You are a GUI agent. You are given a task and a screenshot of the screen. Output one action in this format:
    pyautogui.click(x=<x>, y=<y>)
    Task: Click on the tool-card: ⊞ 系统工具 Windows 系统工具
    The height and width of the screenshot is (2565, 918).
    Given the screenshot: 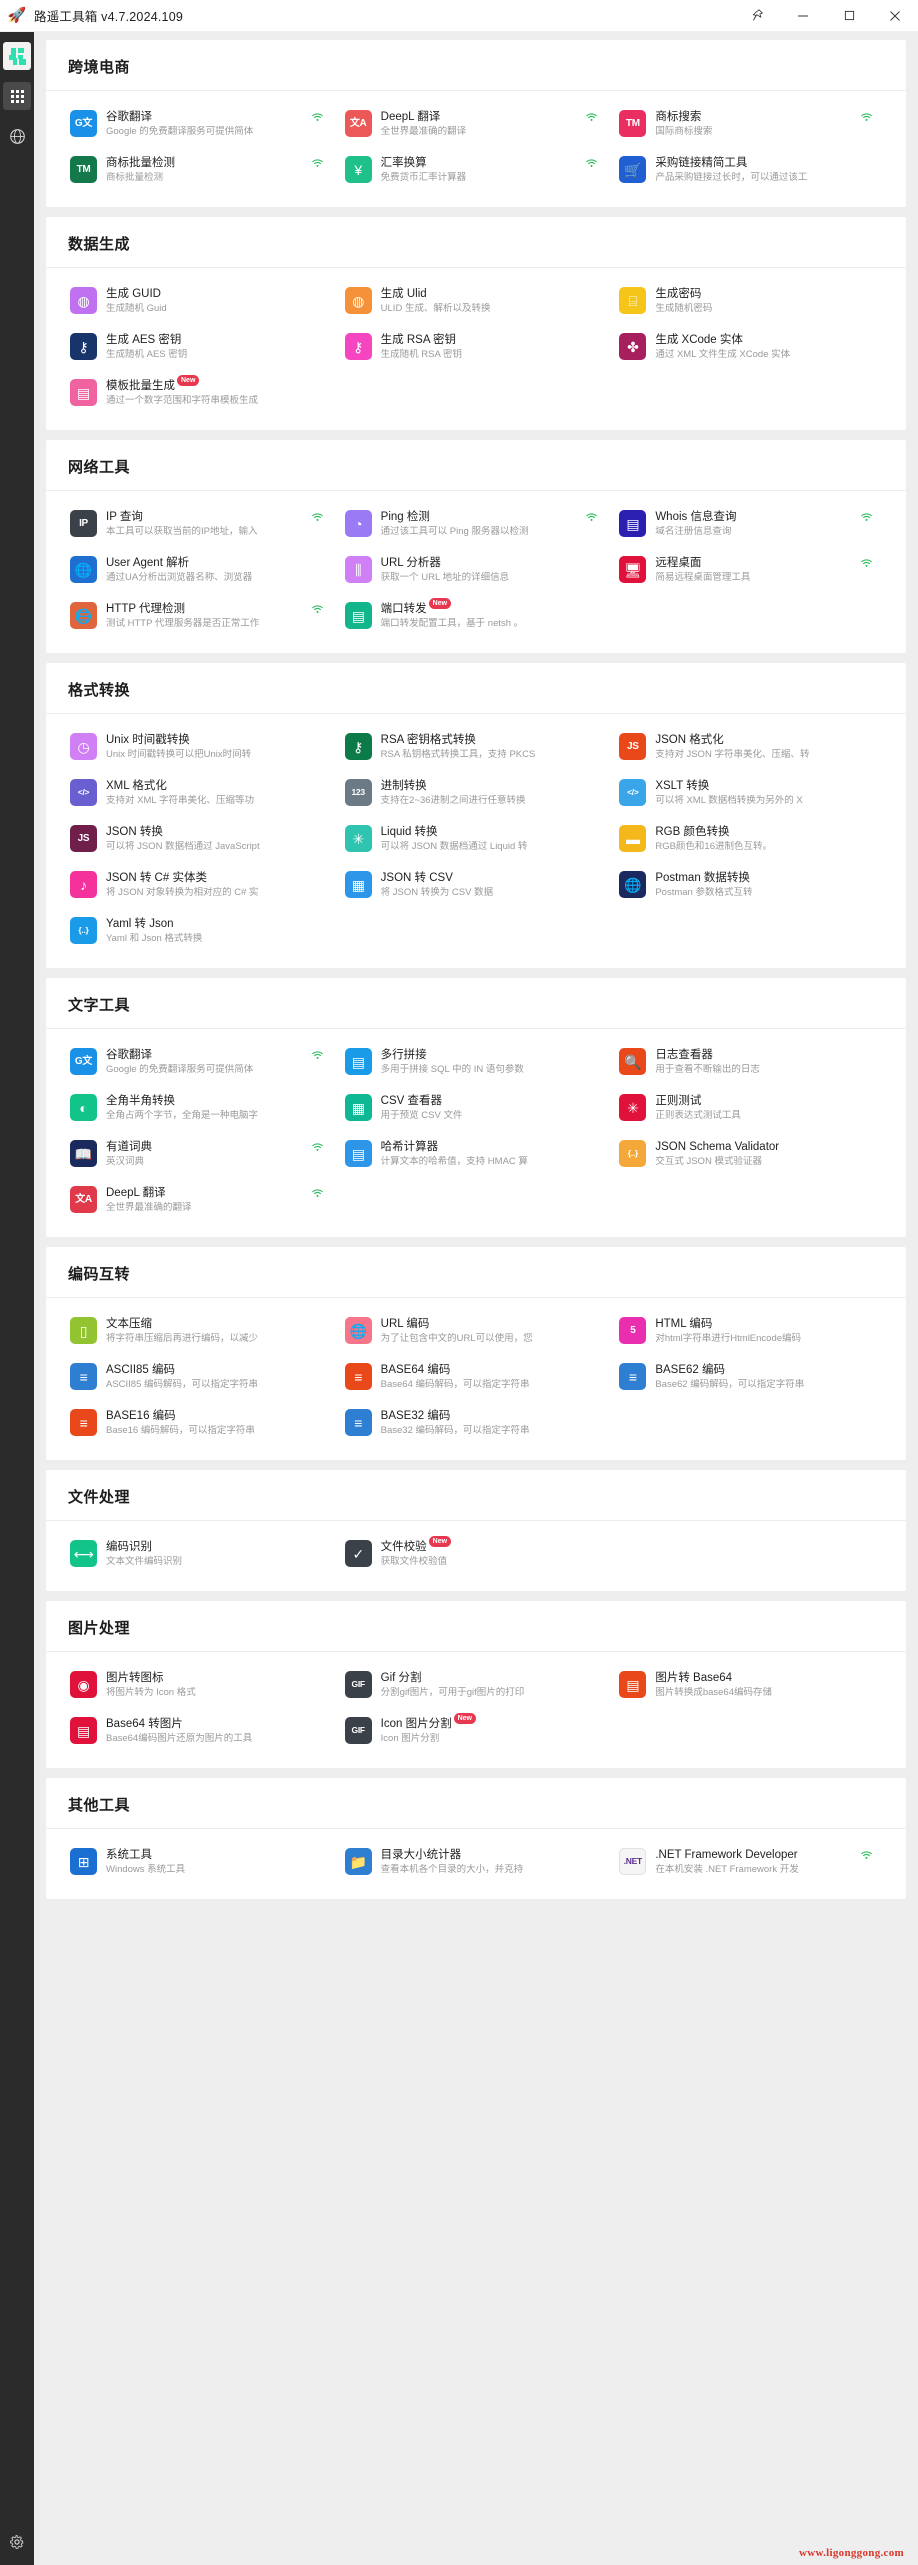 What is the action you would take?
    pyautogui.click(x=201, y=1862)
    